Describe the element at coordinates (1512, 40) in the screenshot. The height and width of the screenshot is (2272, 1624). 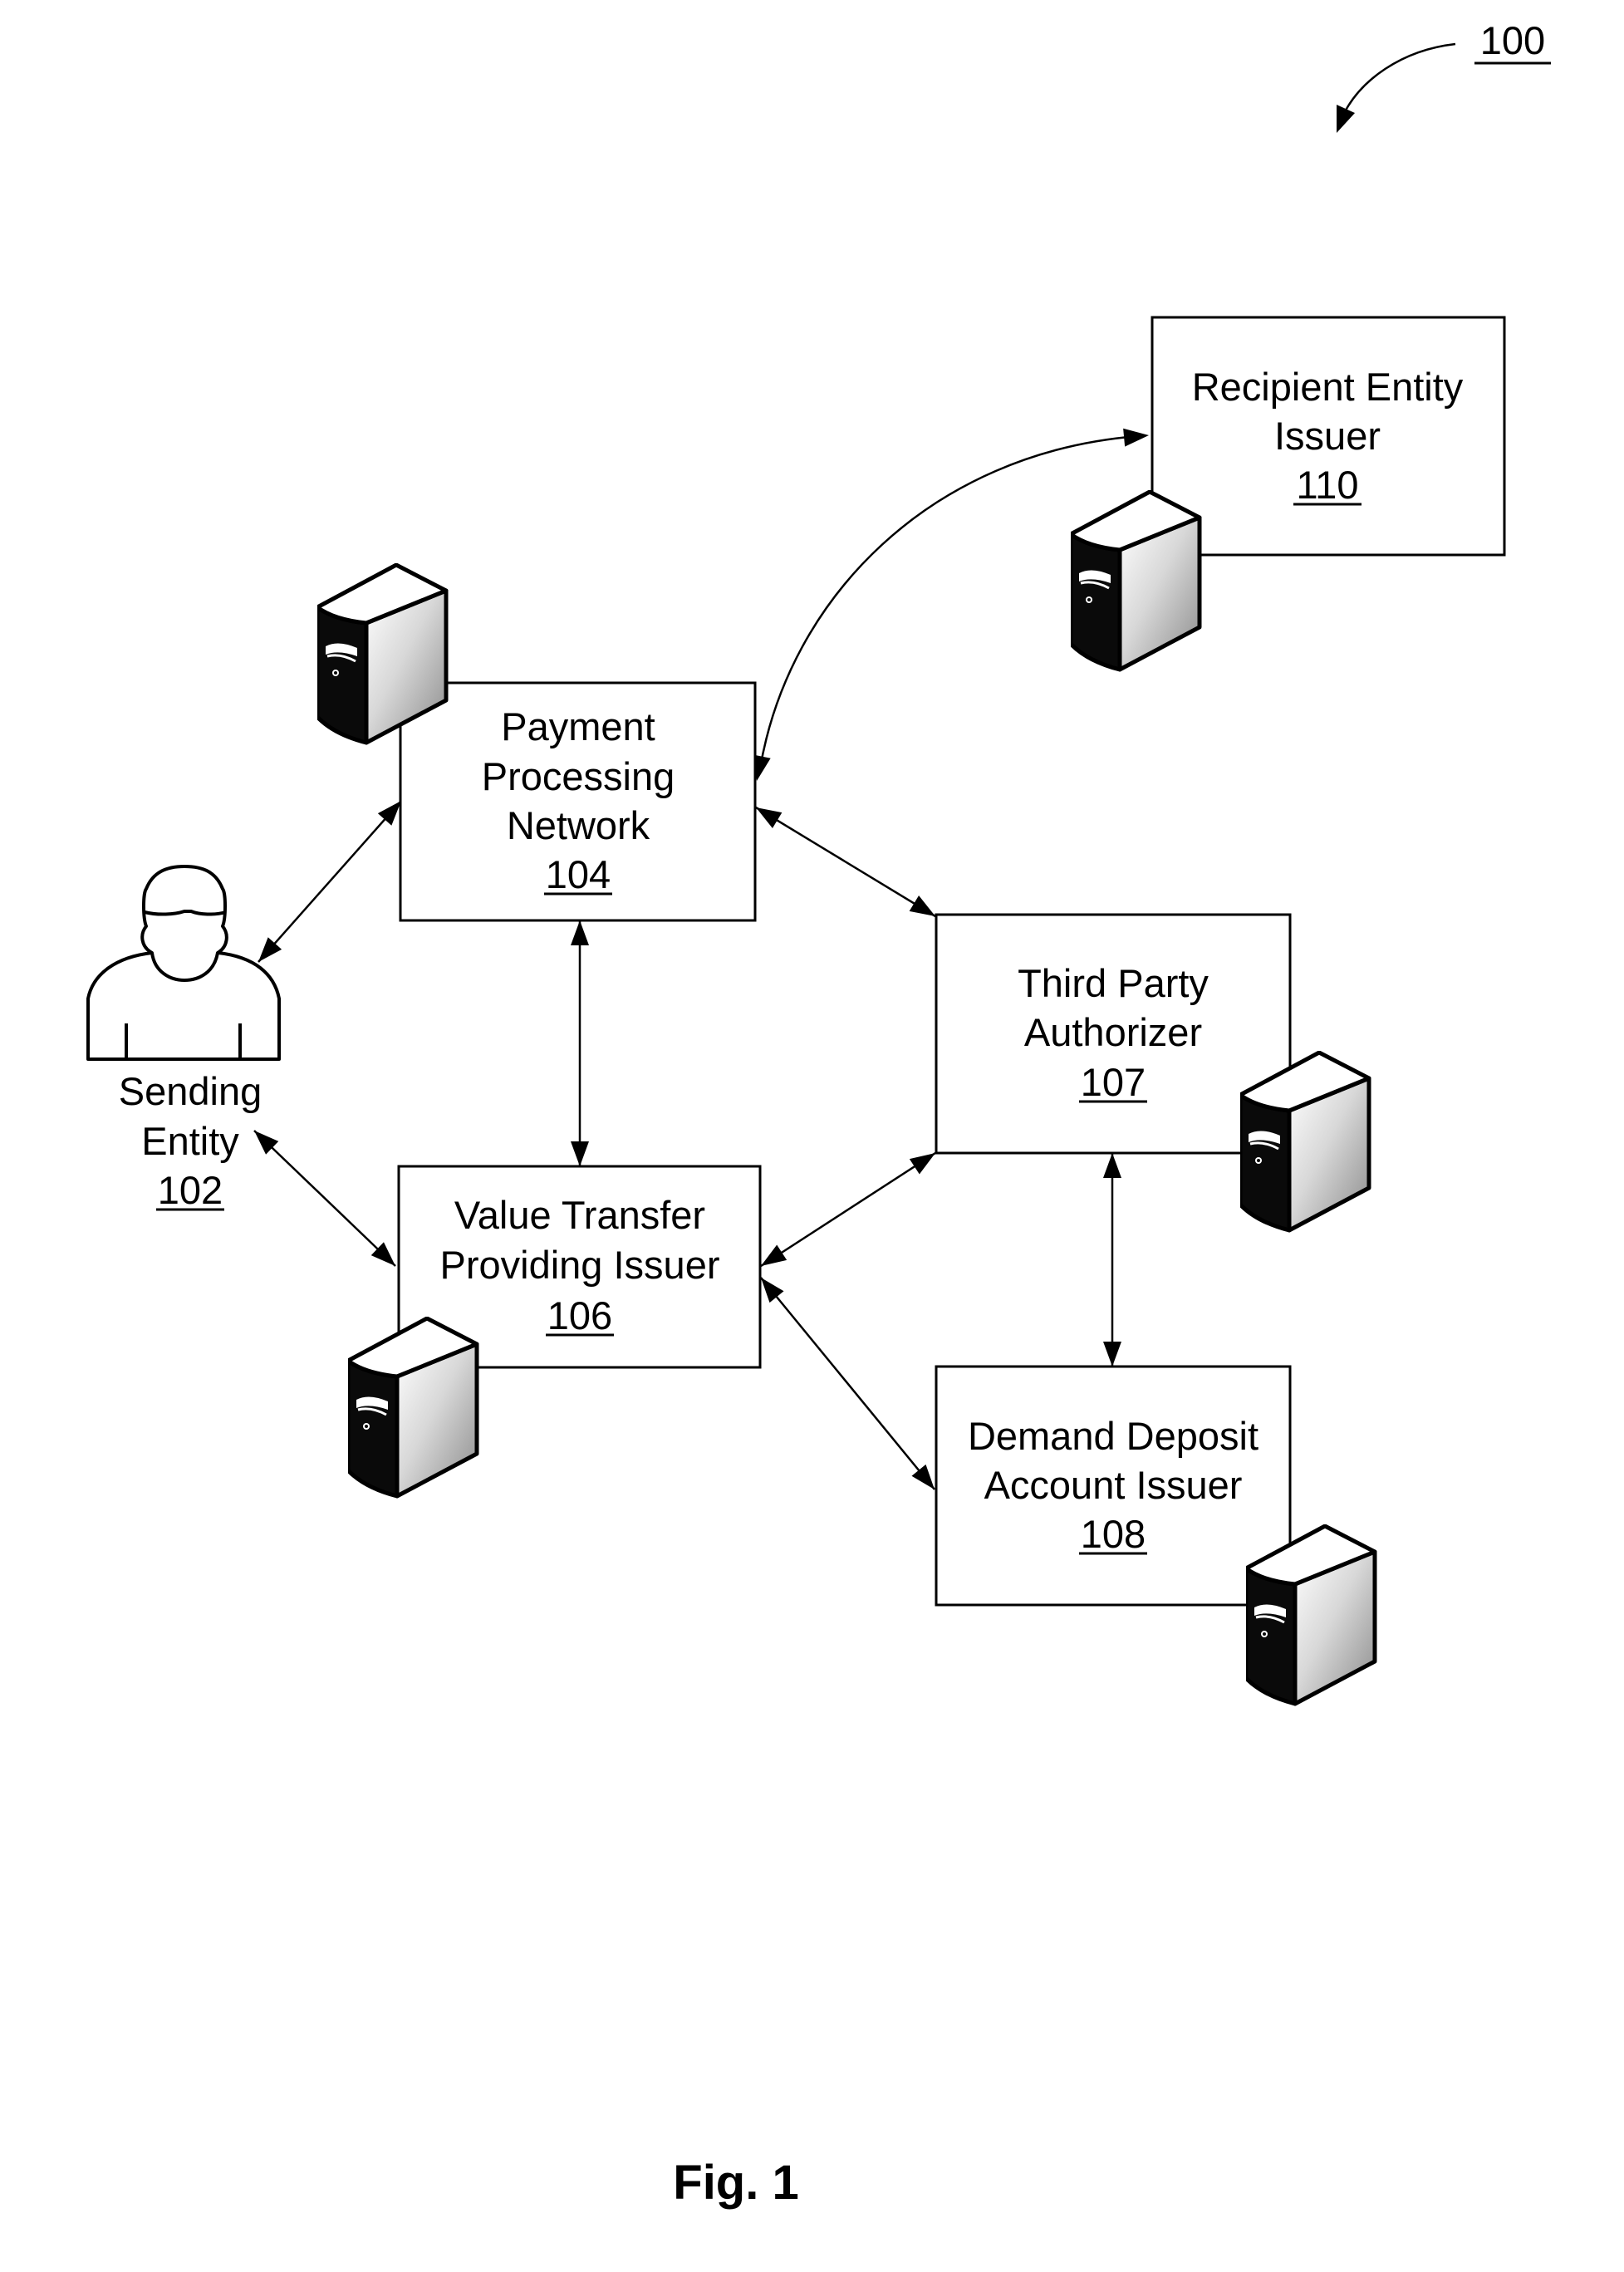
I see `figure-reference-number: 100` at that location.